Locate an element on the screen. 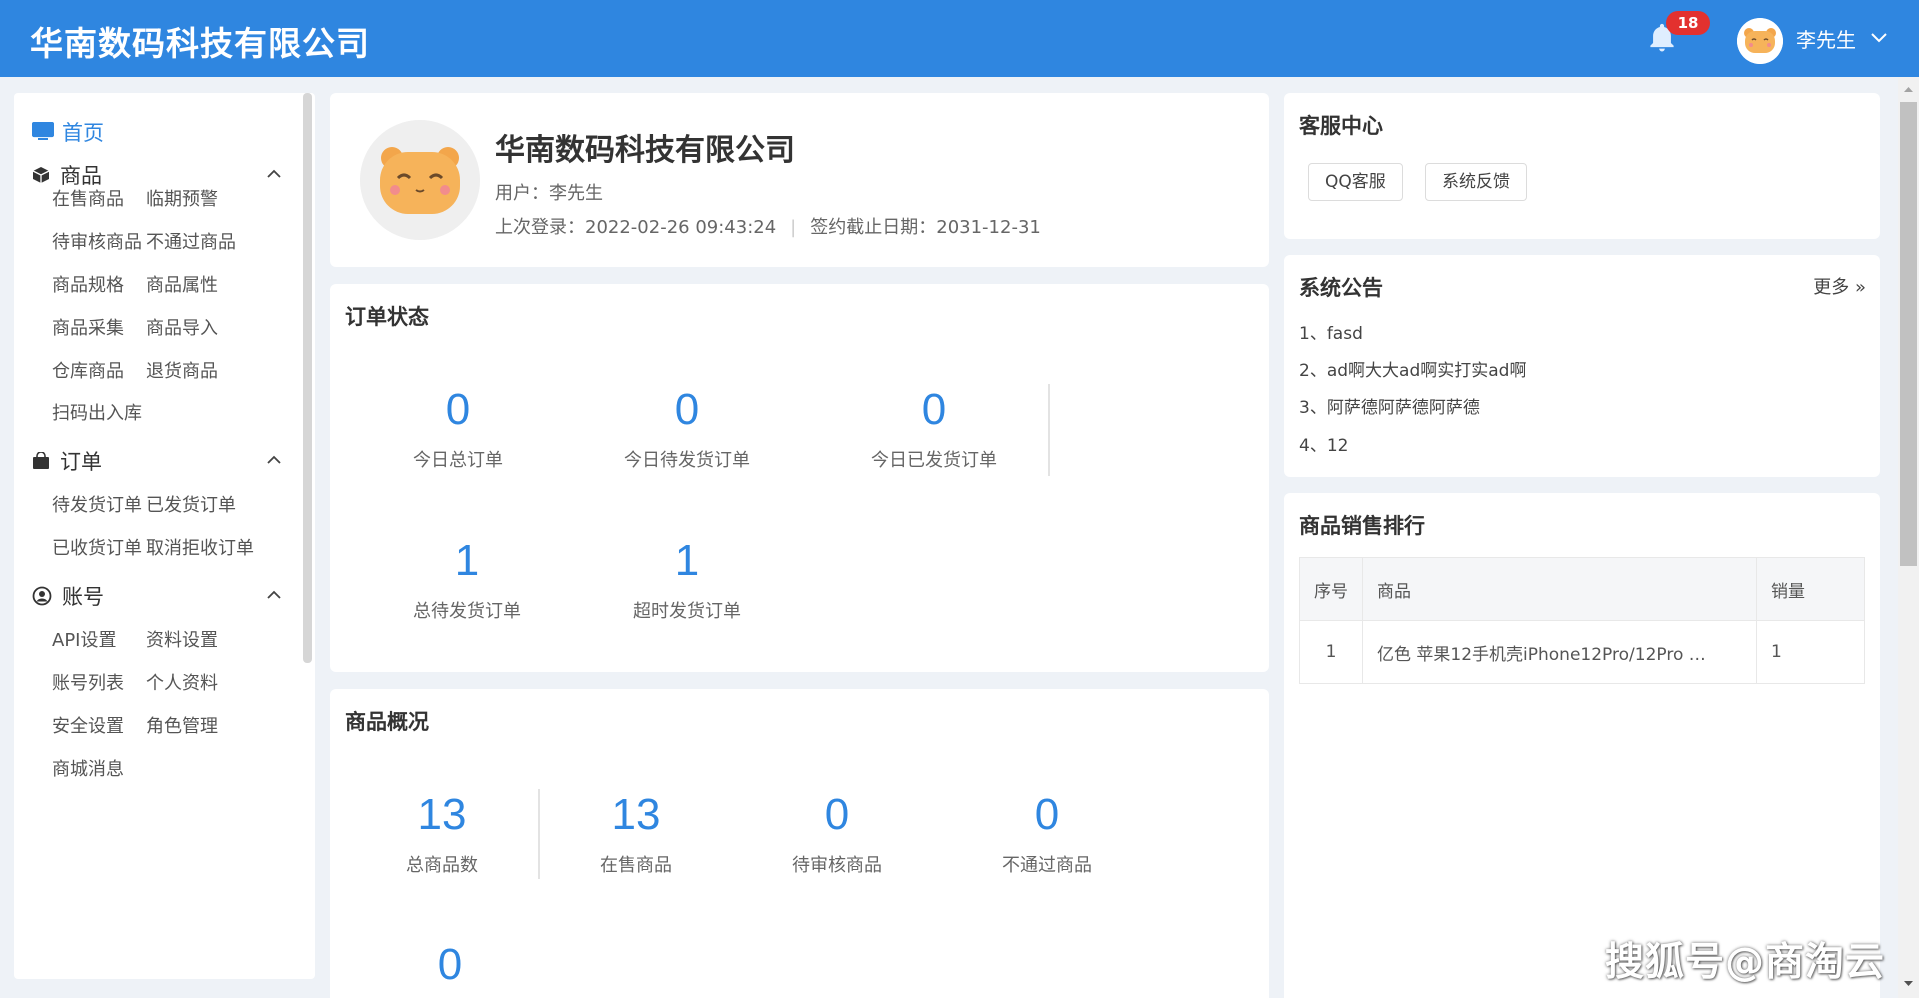  section-title: 客服中心 is located at coordinates (1341, 126).